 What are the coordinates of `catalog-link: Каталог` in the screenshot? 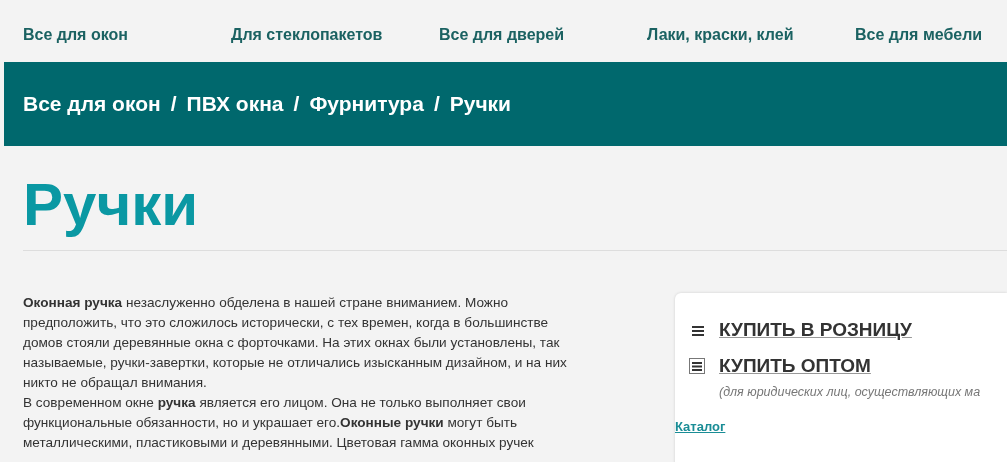 It's located at (700, 426).